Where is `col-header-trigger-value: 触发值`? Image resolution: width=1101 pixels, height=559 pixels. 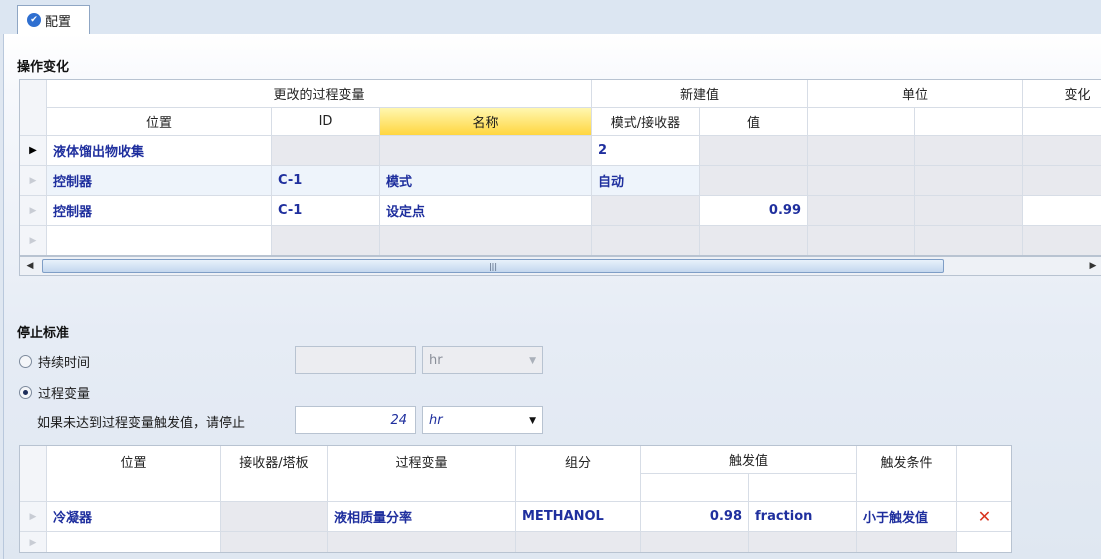 col-header-trigger-value: 触发值 is located at coordinates (749, 460).